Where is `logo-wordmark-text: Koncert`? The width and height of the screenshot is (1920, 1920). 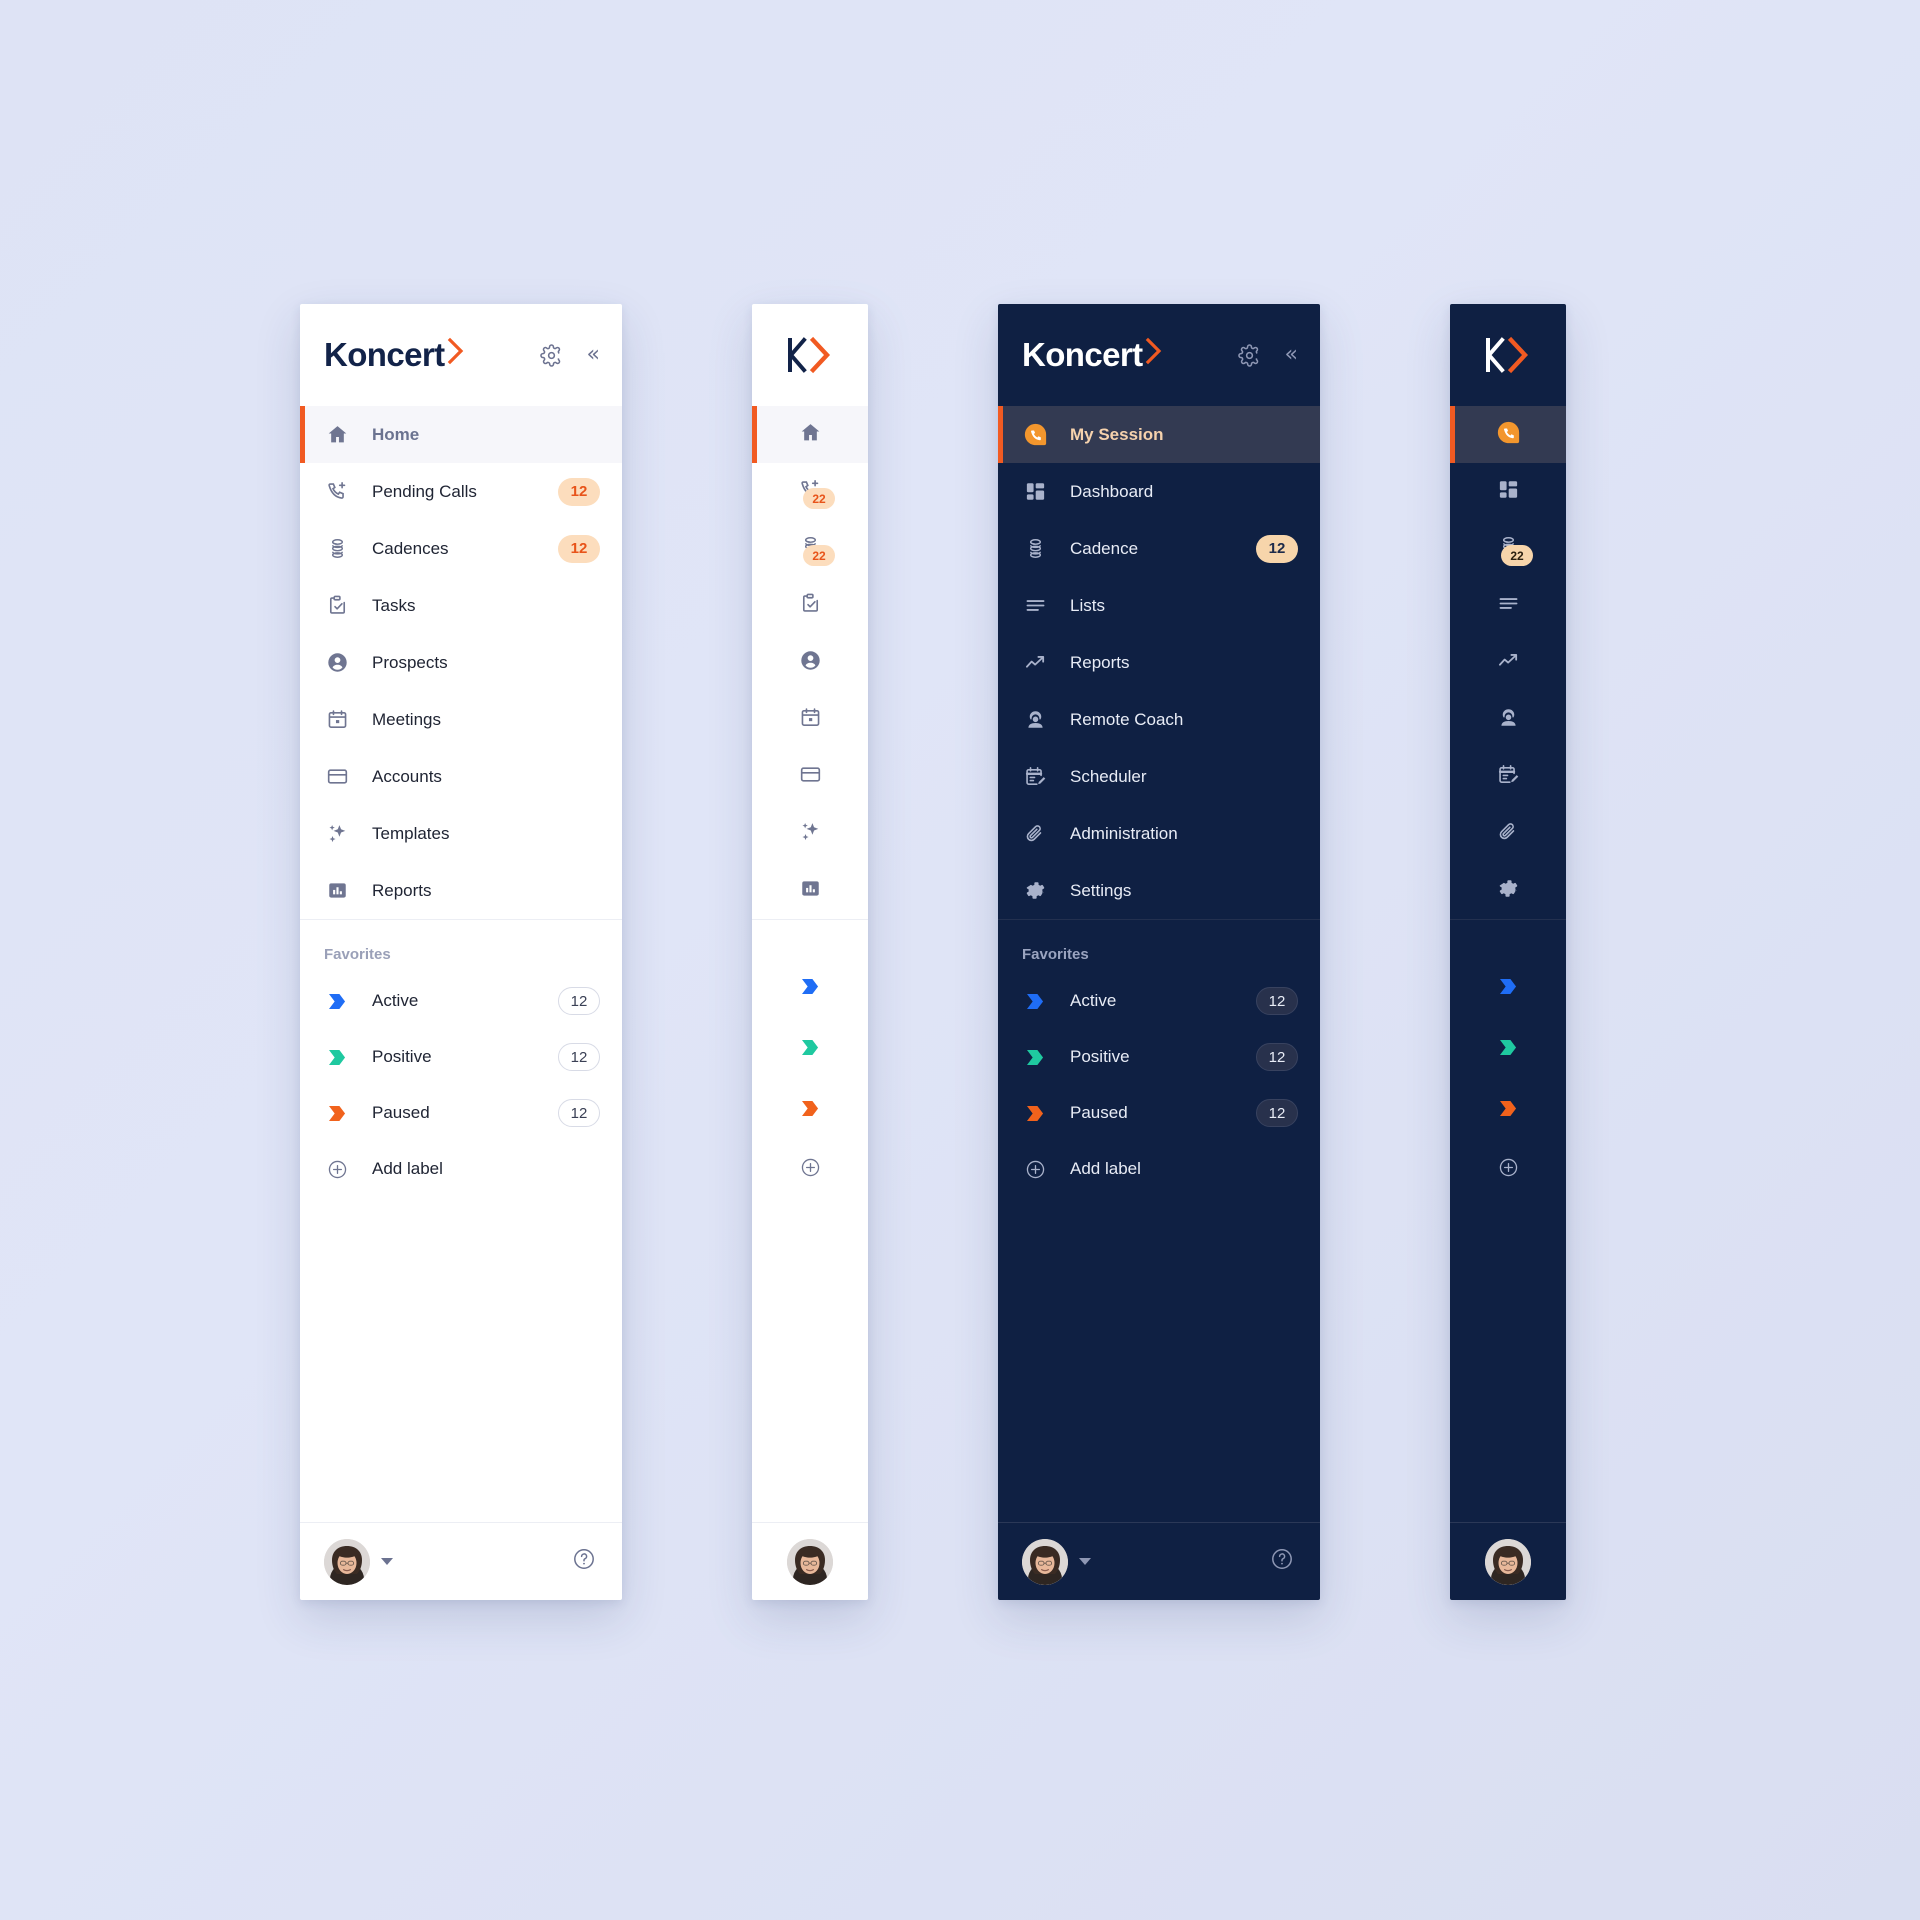
logo-wordmark-text: Koncert is located at coordinates (384, 354).